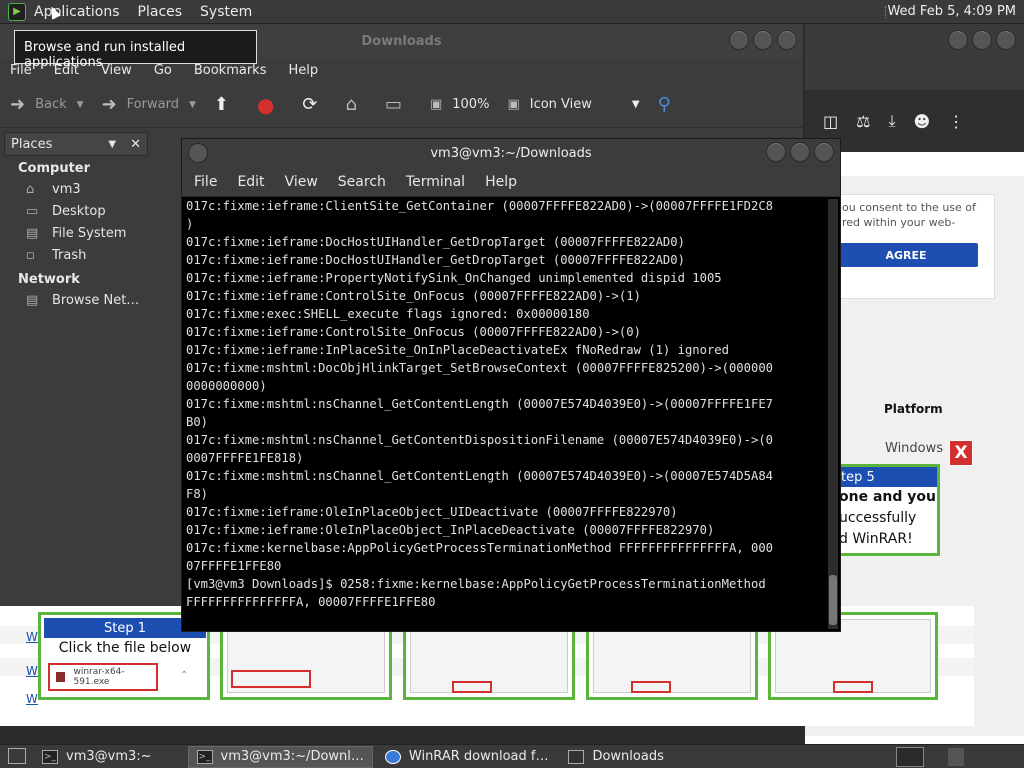 The image size is (1024, 768). What do you see at coordinates (303, 70) in the screenshot?
I see `menu-help: Help` at bounding box center [303, 70].